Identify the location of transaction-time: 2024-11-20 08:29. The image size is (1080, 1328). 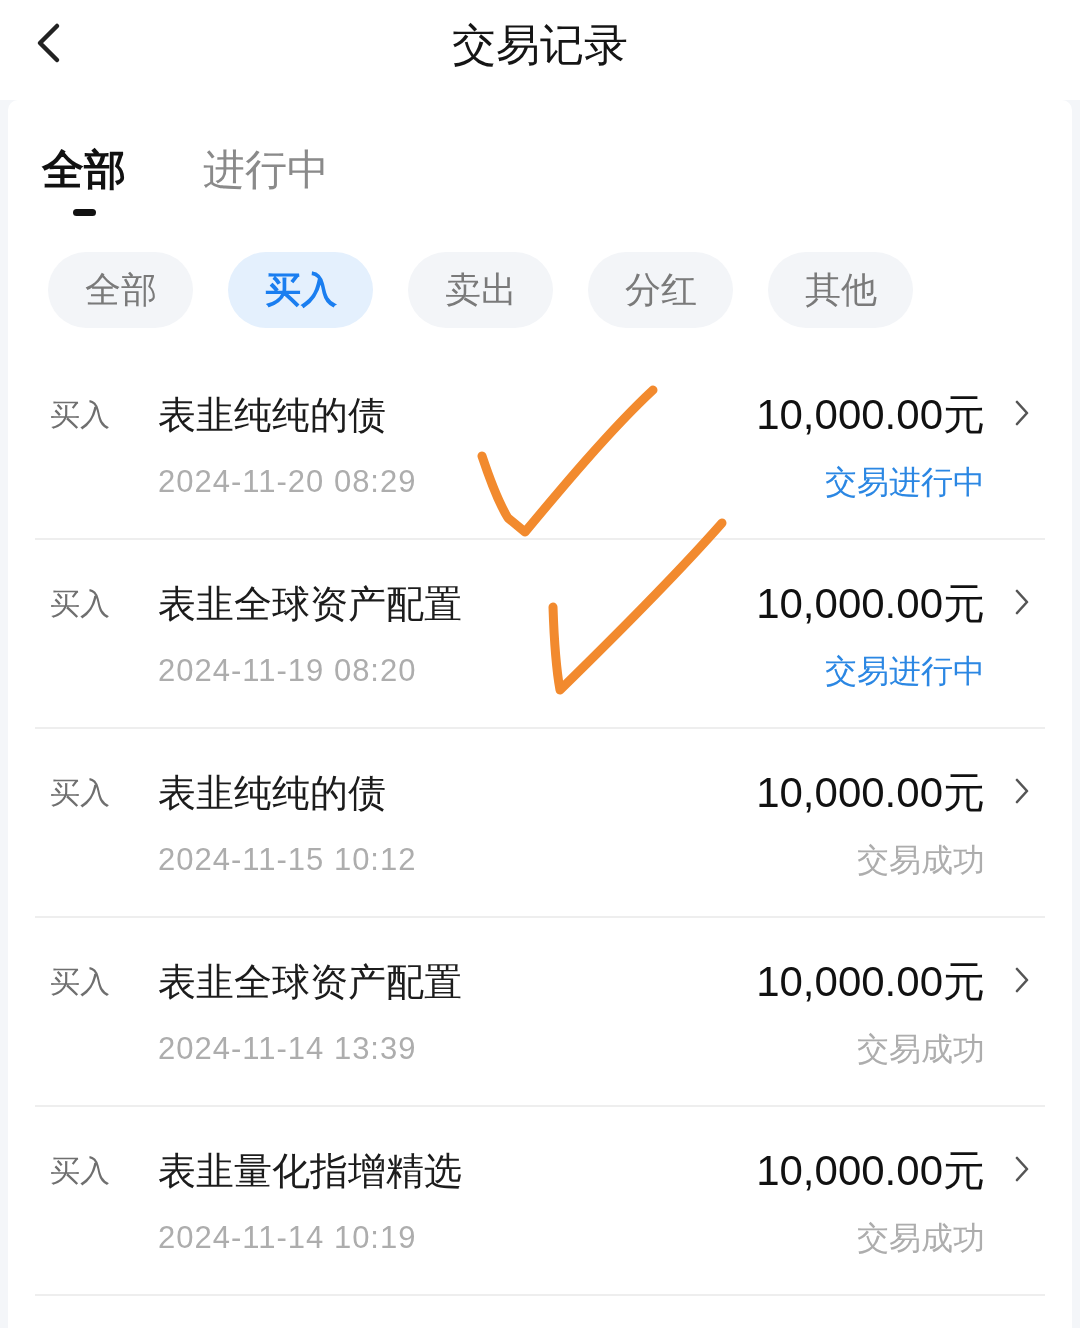
(287, 482).